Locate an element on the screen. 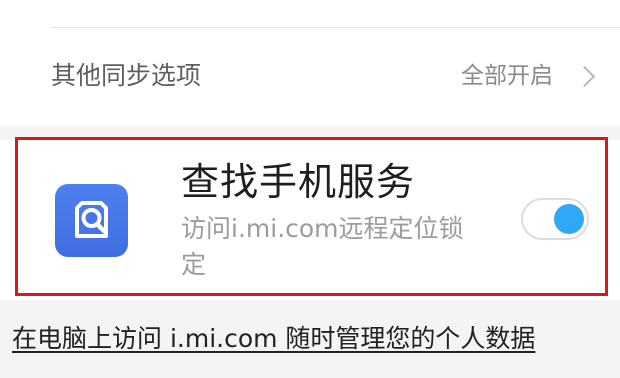  find-device-title: 查找手机服务 is located at coordinates (298, 182).